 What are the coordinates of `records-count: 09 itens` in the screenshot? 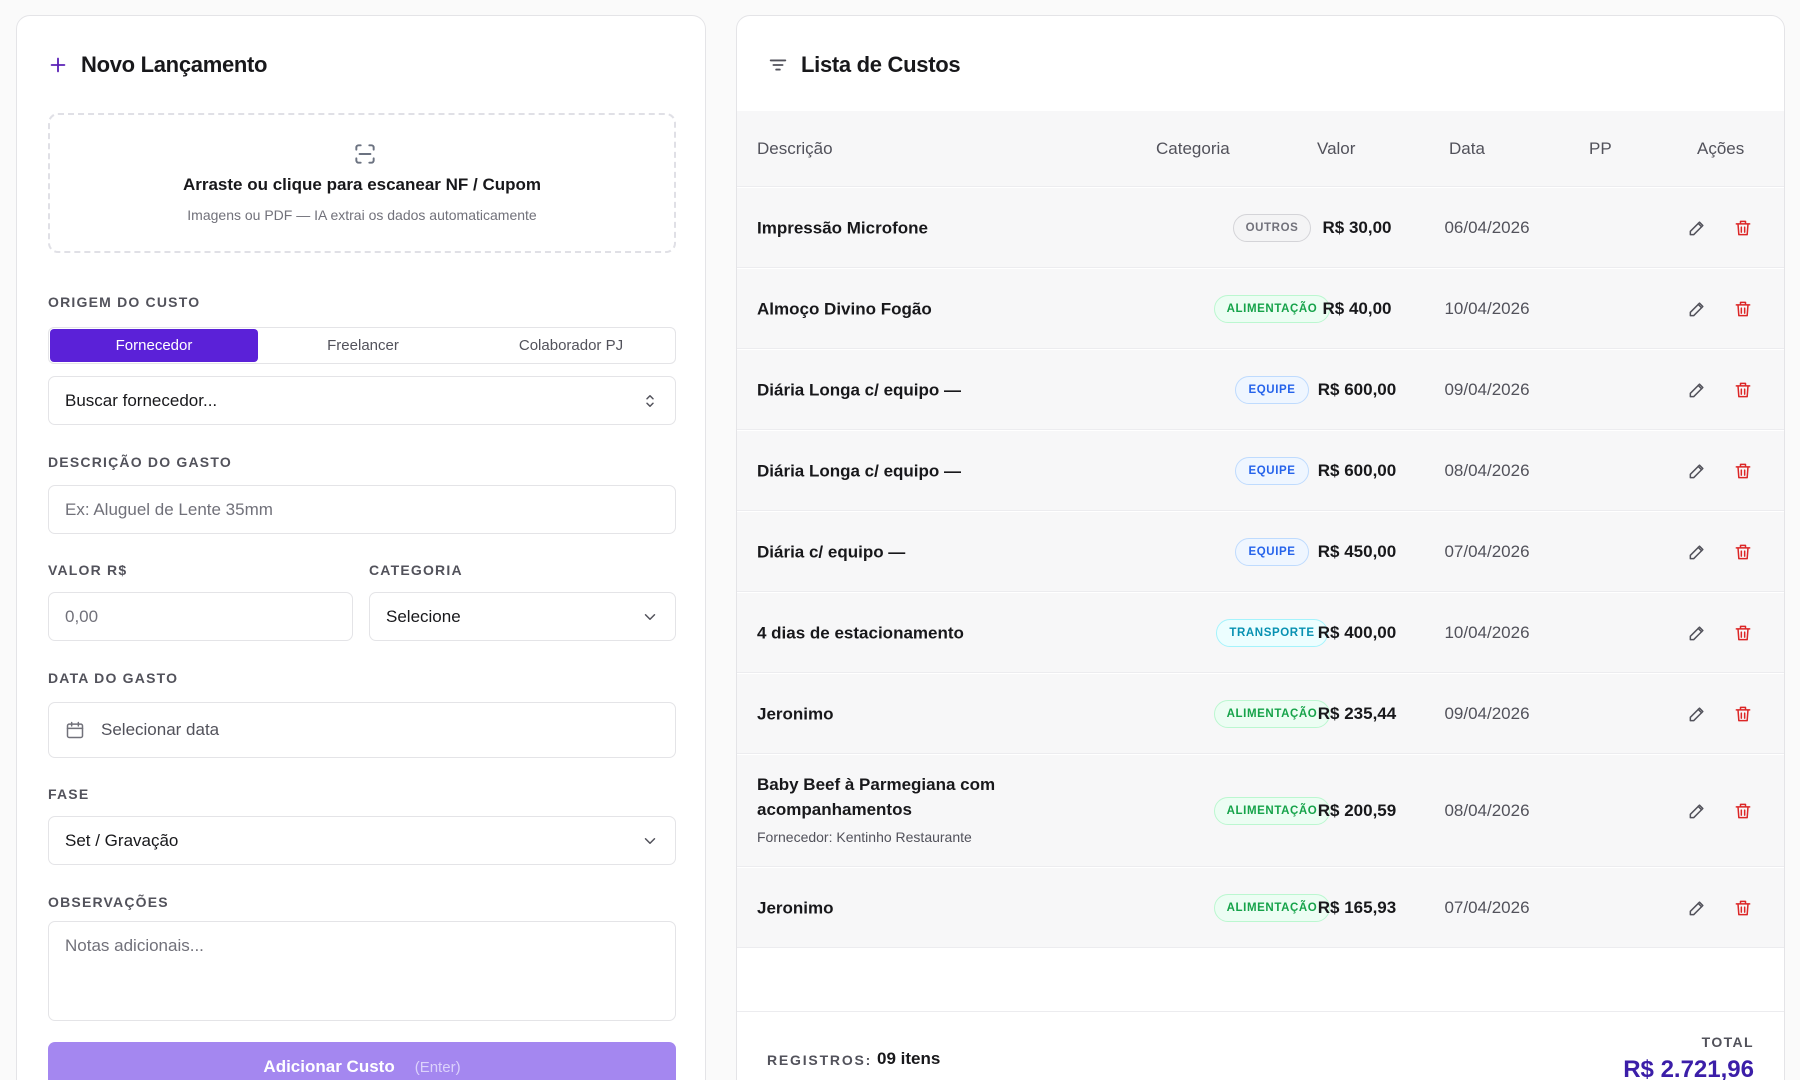 It's located at (909, 1058).